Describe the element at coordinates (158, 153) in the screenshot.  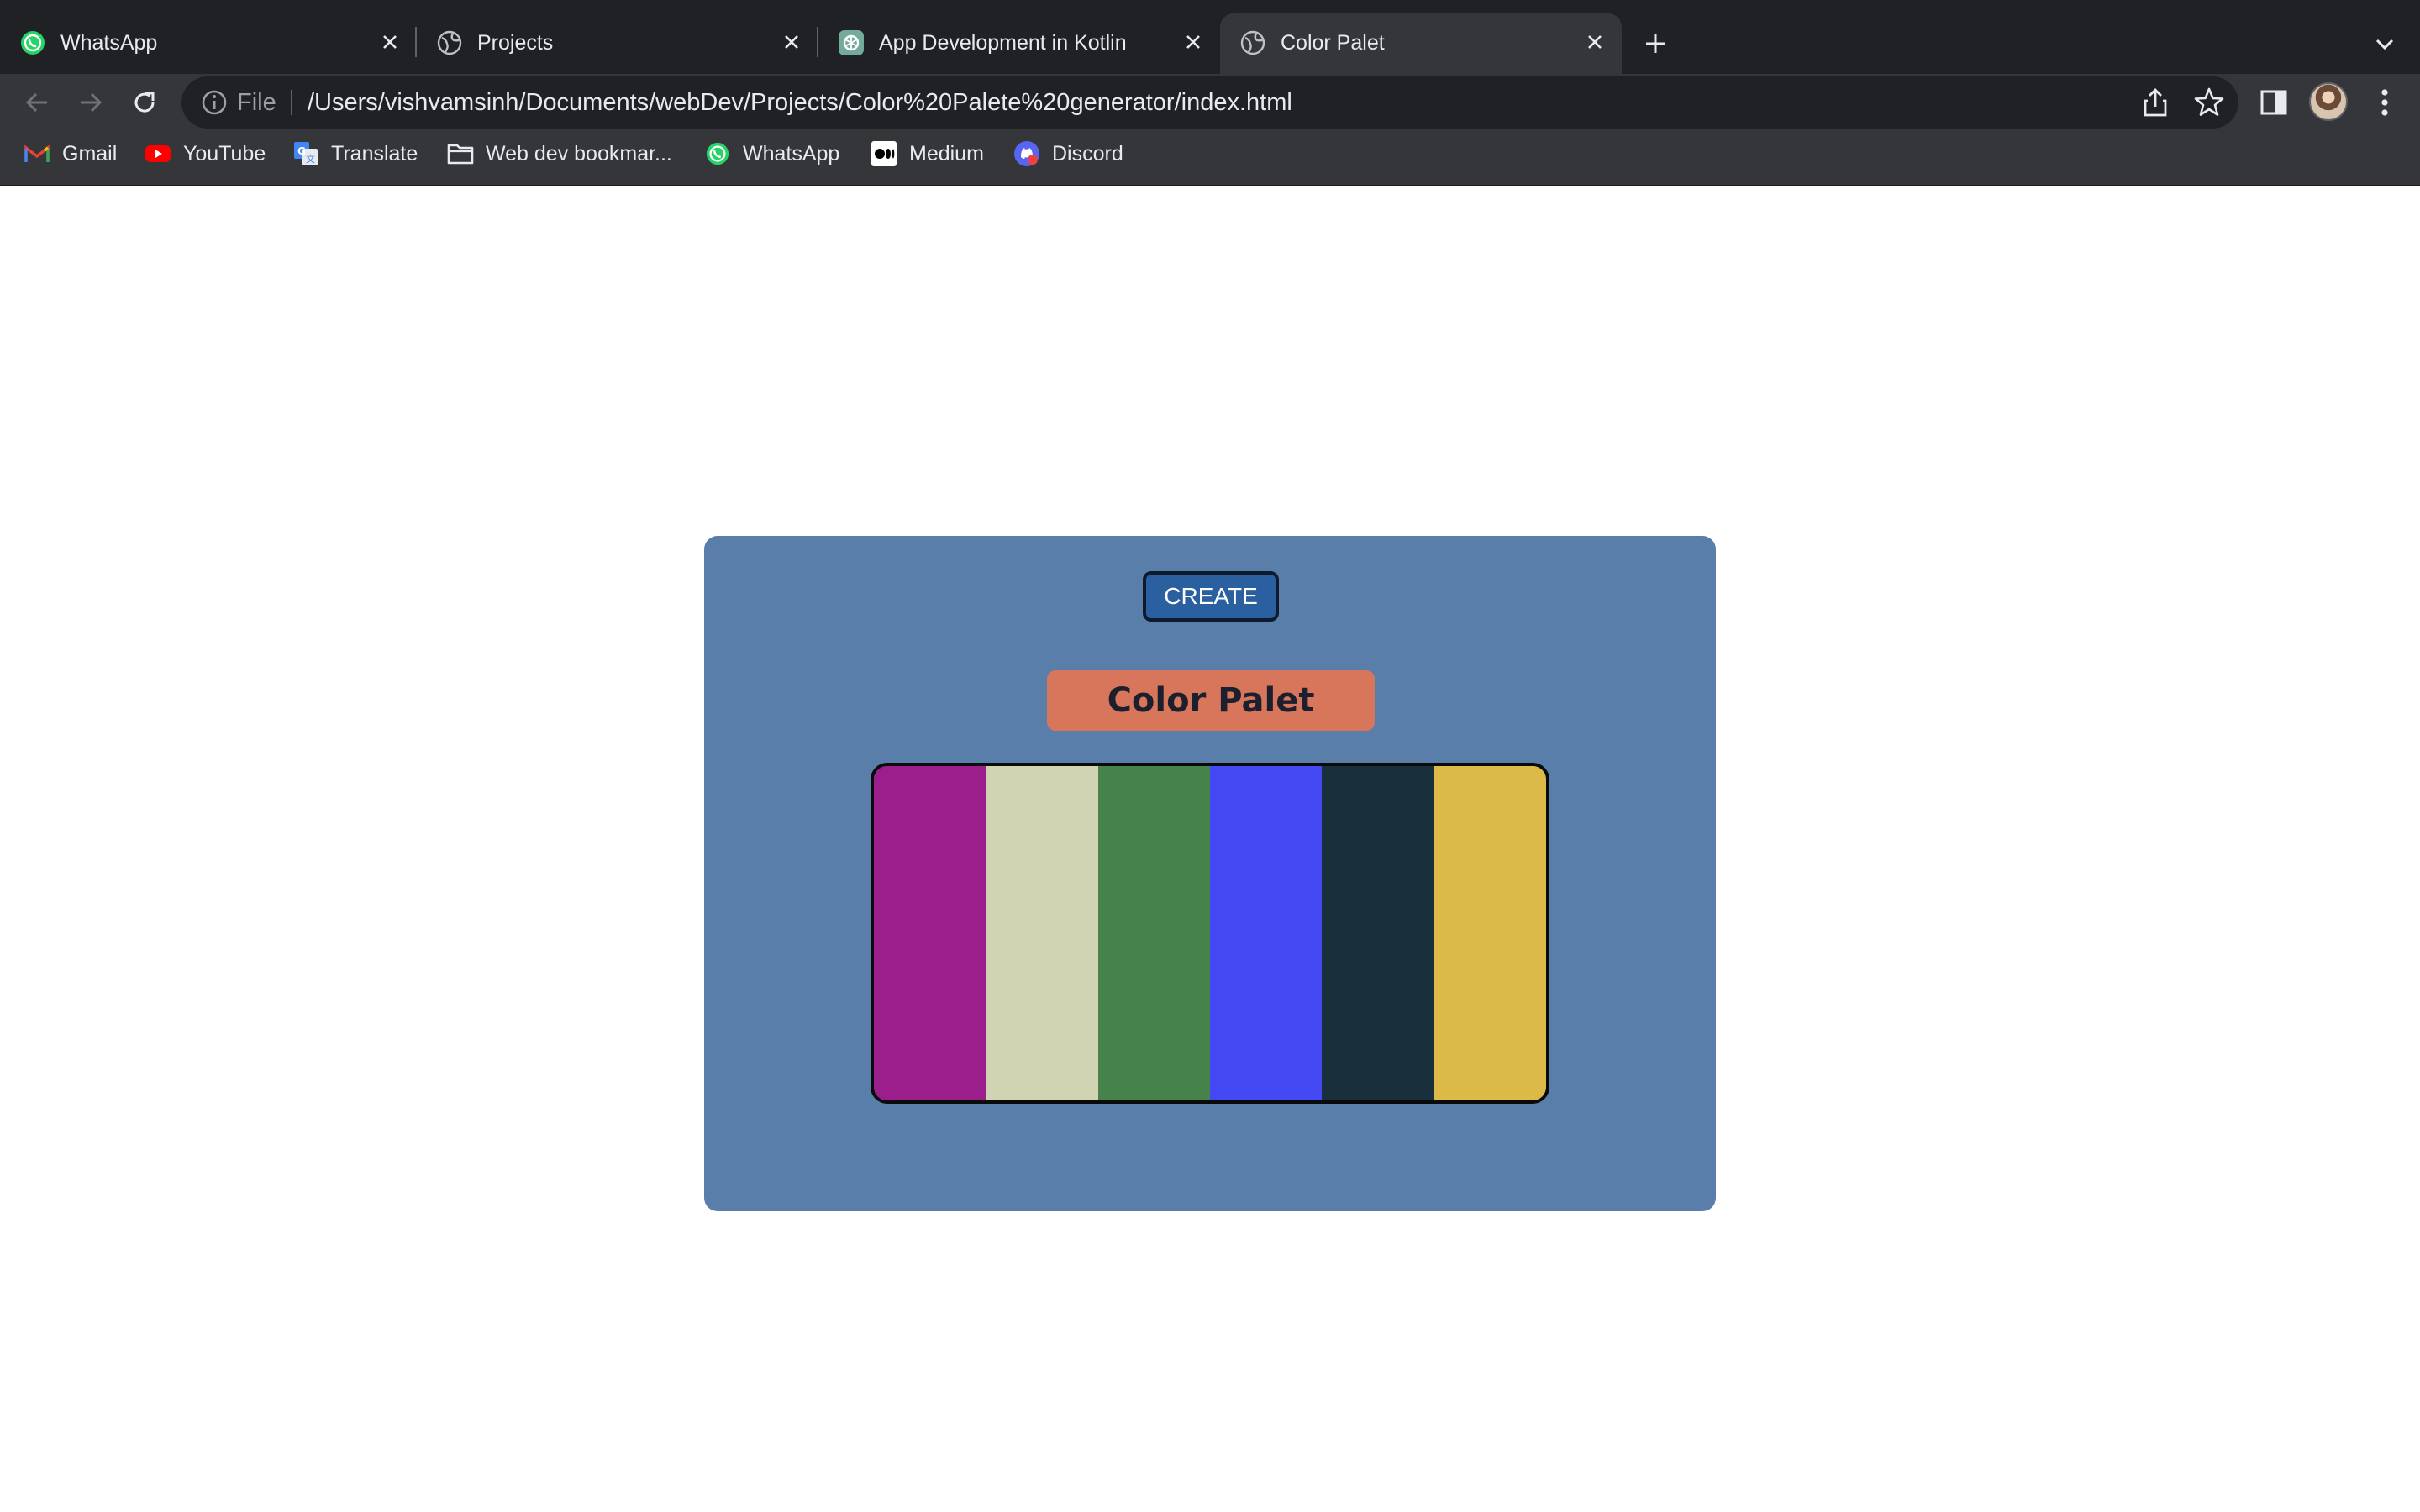
I see `youtube-icon` at that location.